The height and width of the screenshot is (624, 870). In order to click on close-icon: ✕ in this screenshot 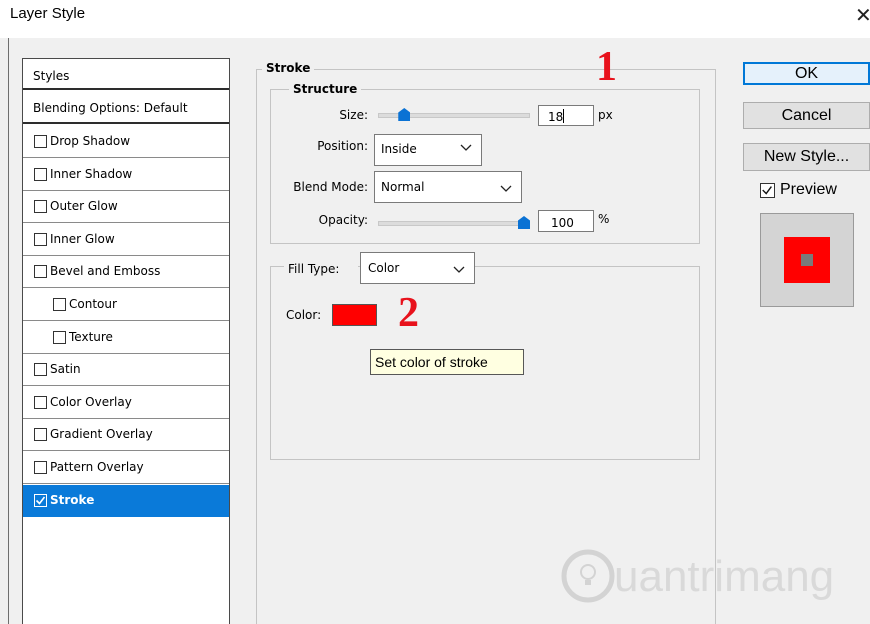, I will do `click(862, 16)`.